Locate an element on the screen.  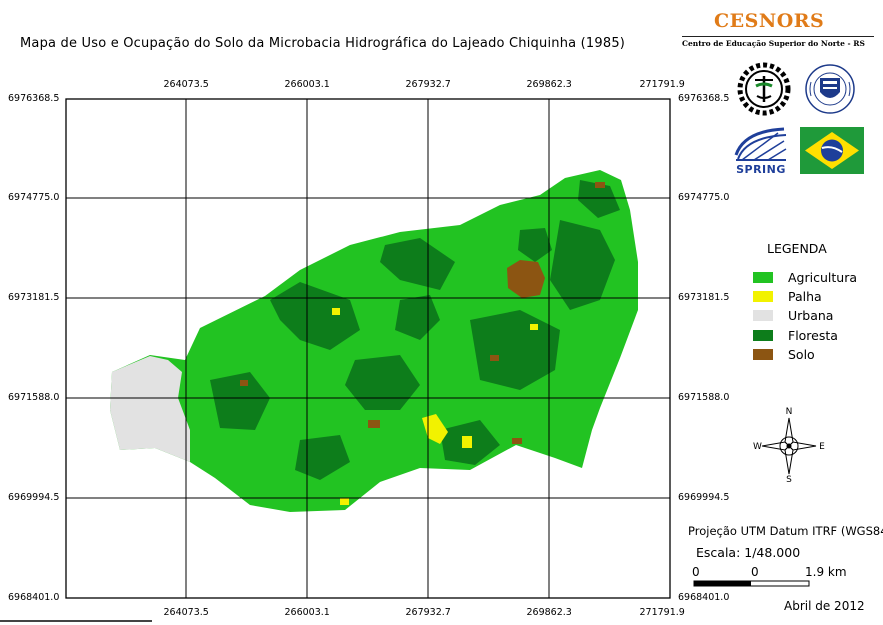
urban-area is located at coordinates (150, 409).